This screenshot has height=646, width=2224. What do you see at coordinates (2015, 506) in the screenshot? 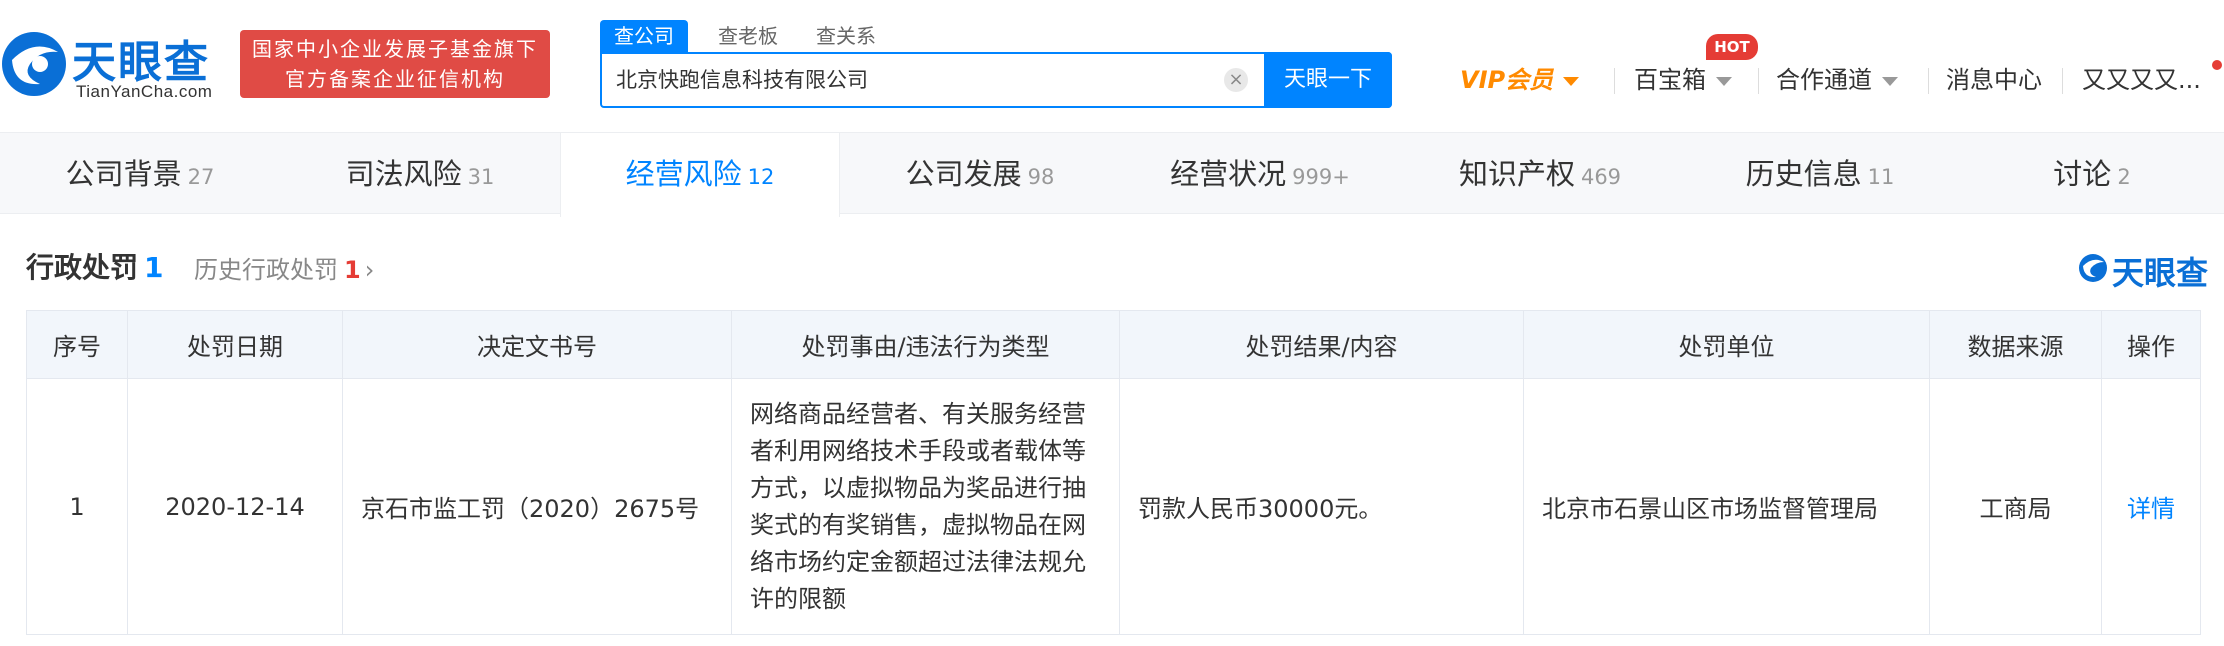
I see `cell-source: 工商局` at bounding box center [2015, 506].